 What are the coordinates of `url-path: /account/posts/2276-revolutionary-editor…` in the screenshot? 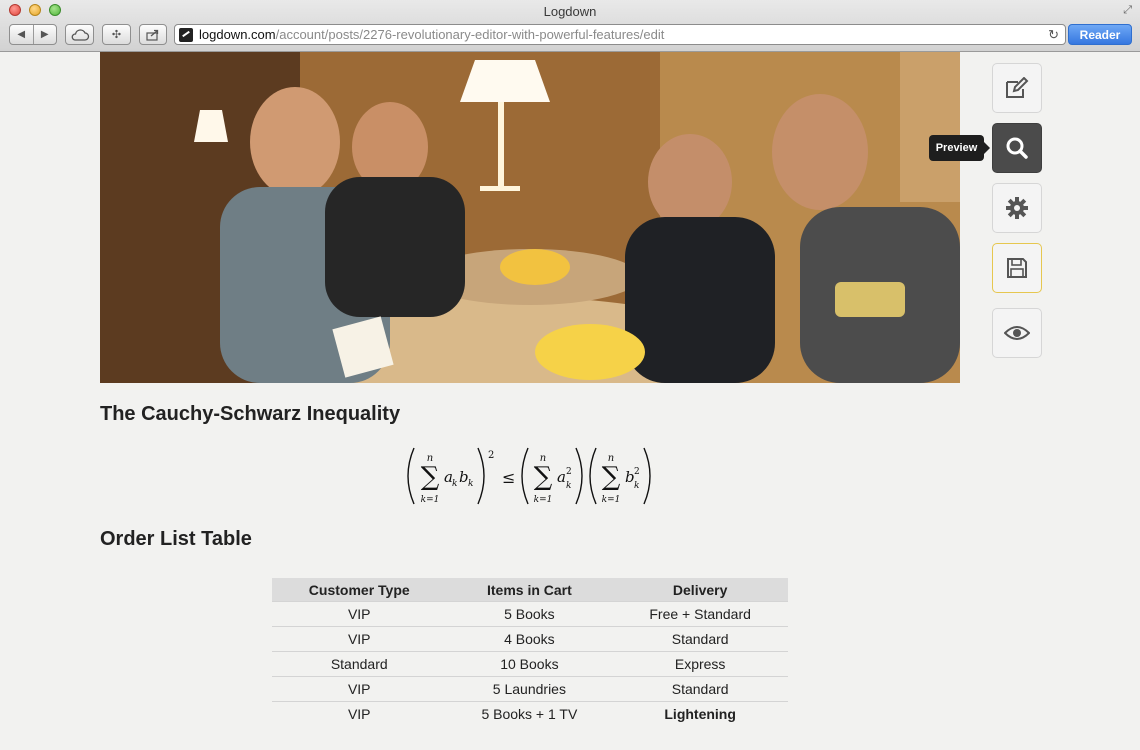 It's located at (470, 34).